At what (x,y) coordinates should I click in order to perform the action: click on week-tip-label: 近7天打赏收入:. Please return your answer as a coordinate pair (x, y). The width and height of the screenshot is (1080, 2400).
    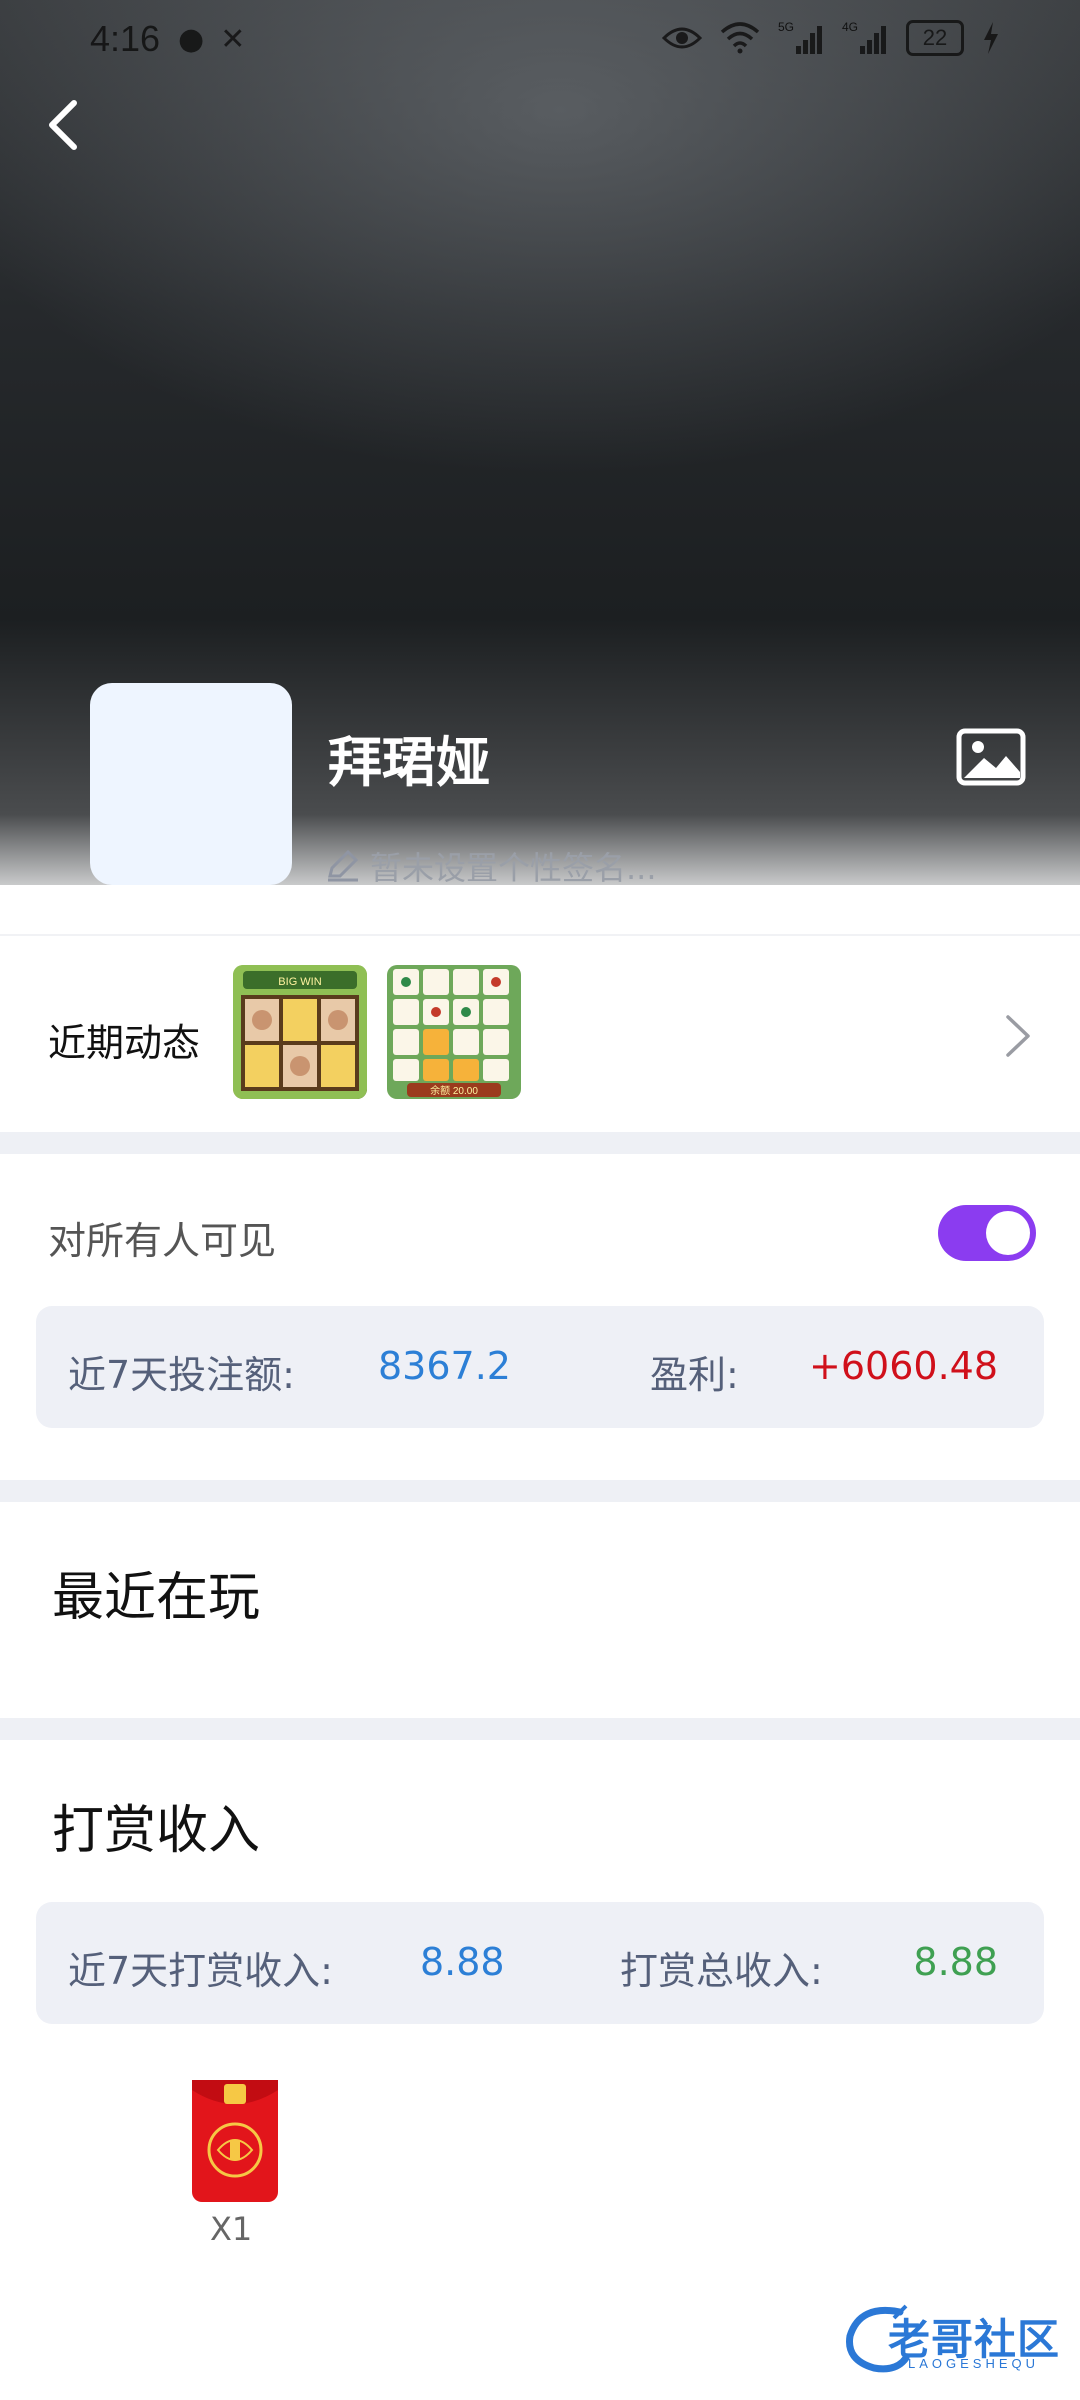
    Looking at the image, I should click on (200, 1971).